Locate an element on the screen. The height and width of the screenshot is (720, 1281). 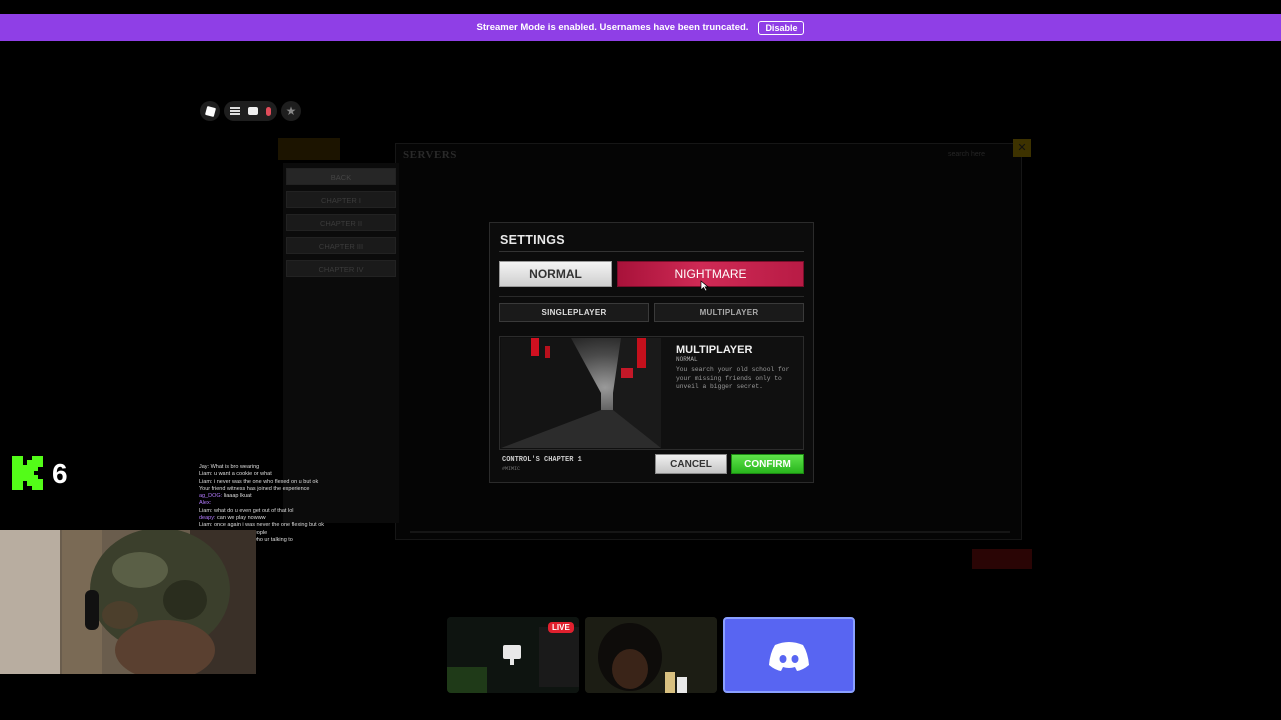
server-search: search here is located at coordinates (966, 154).